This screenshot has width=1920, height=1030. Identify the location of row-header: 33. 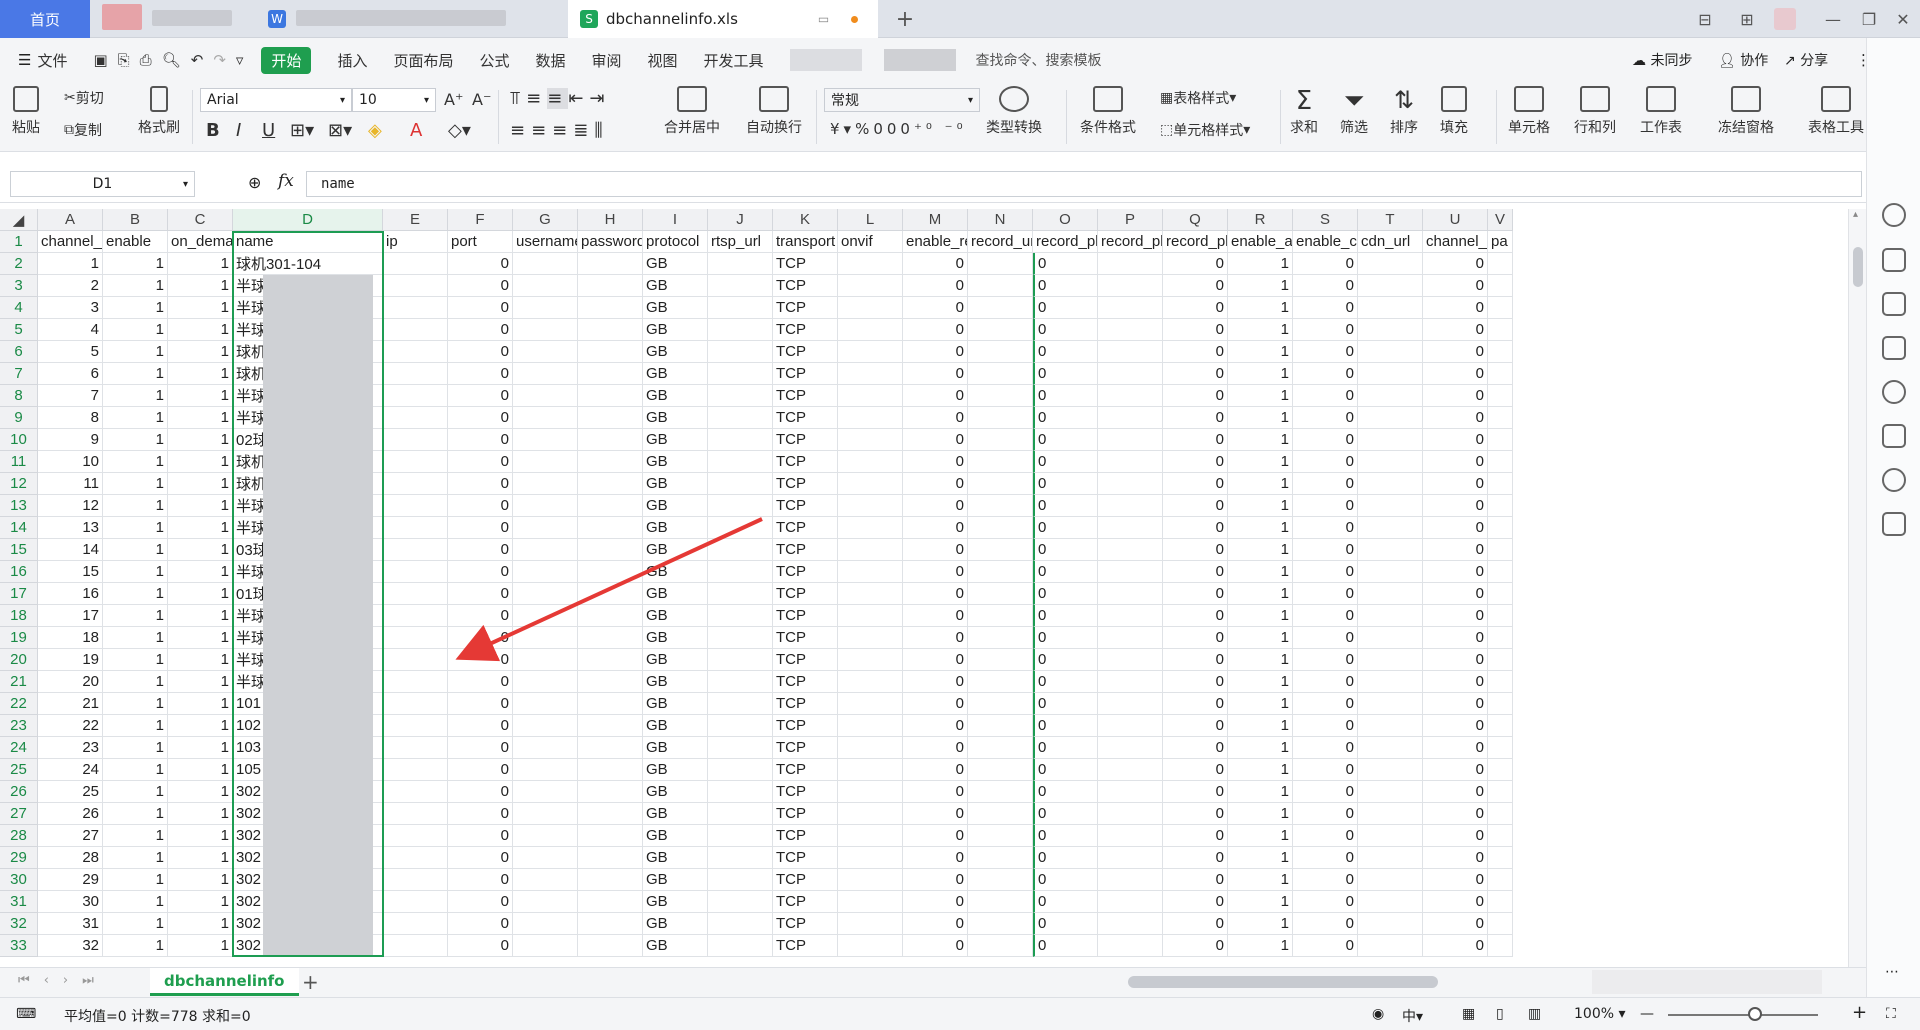
(19, 946).